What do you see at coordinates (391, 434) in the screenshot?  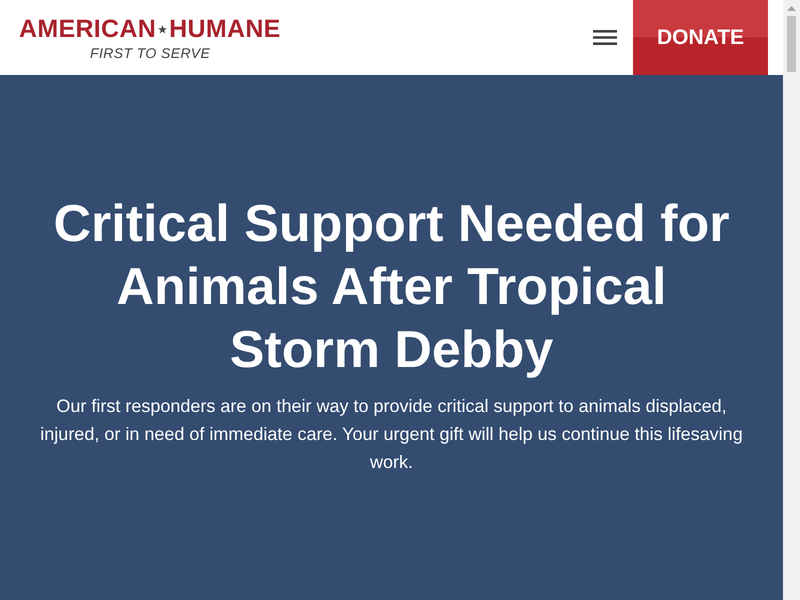 I see `hero-description: Our first responders are on their way to provide critical support to animals displaced, injured, or in need of immediate care. Your urgent gift will help us continue this lifesaving work.` at bounding box center [391, 434].